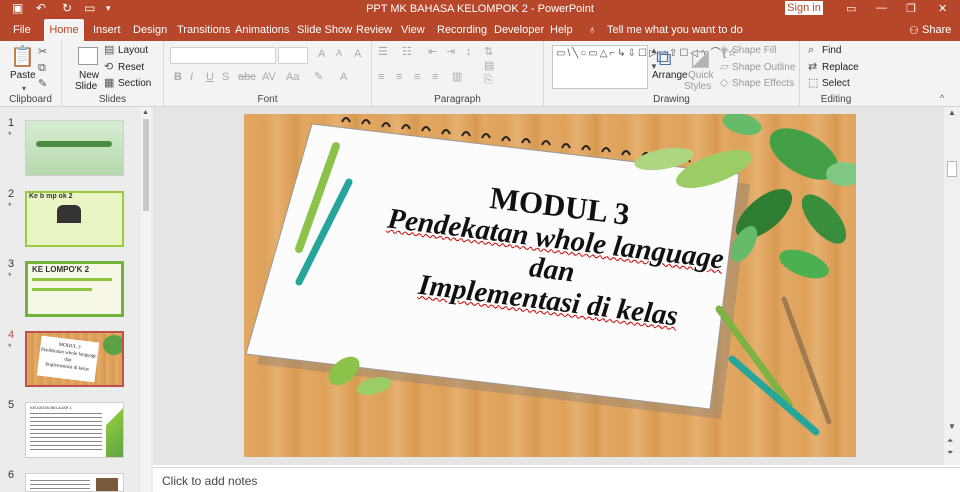 This screenshot has width=960, height=492. What do you see at coordinates (318, 77) in the screenshot?
I see `highlight-icon: ✎` at bounding box center [318, 77].